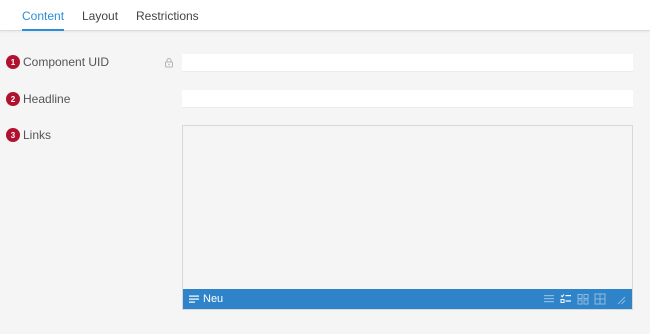 The width and height of the screenshot is (650, 334). What do you see at coordinates (194, 299) in the screenshot?
I see `list-add-icon` at bounding box center [194, 299].